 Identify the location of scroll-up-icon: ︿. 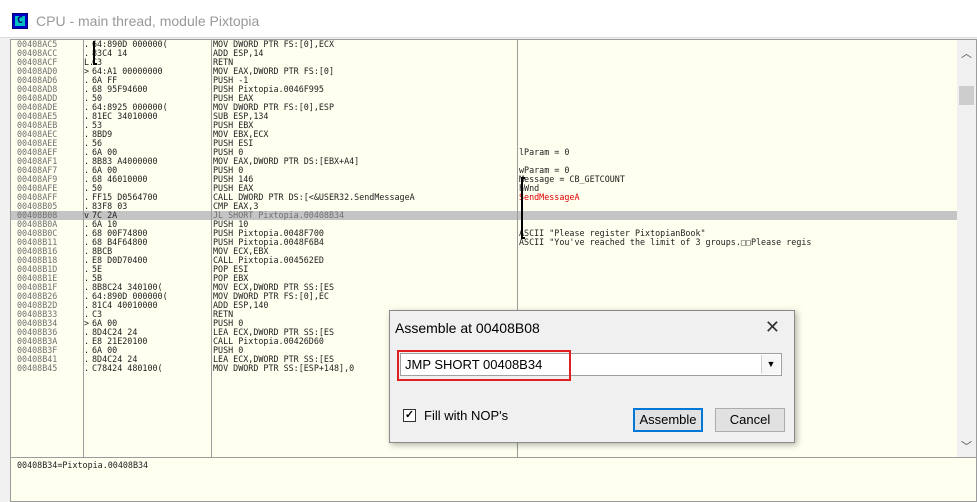
(966, 53).